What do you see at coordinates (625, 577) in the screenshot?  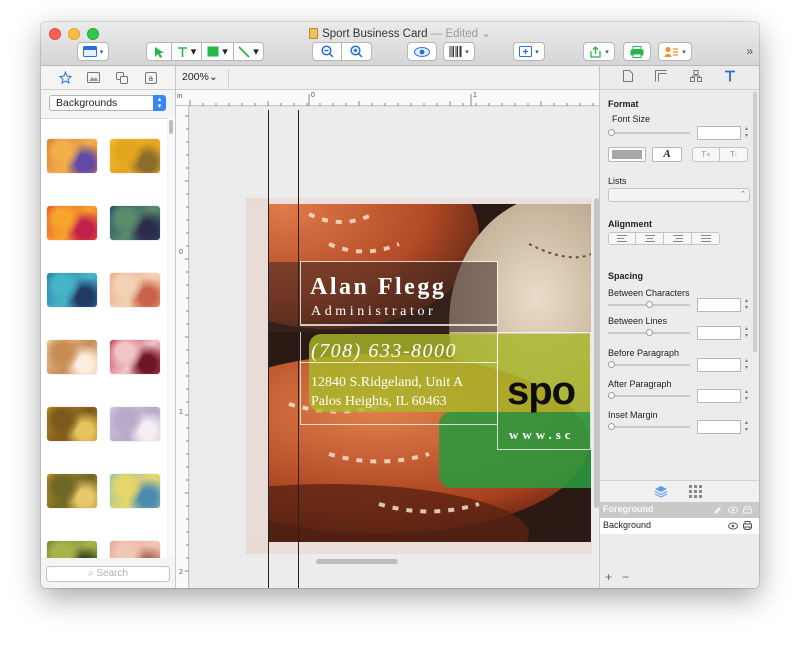 I see `remove-layer-button: −` at bounding box center [625, 577].